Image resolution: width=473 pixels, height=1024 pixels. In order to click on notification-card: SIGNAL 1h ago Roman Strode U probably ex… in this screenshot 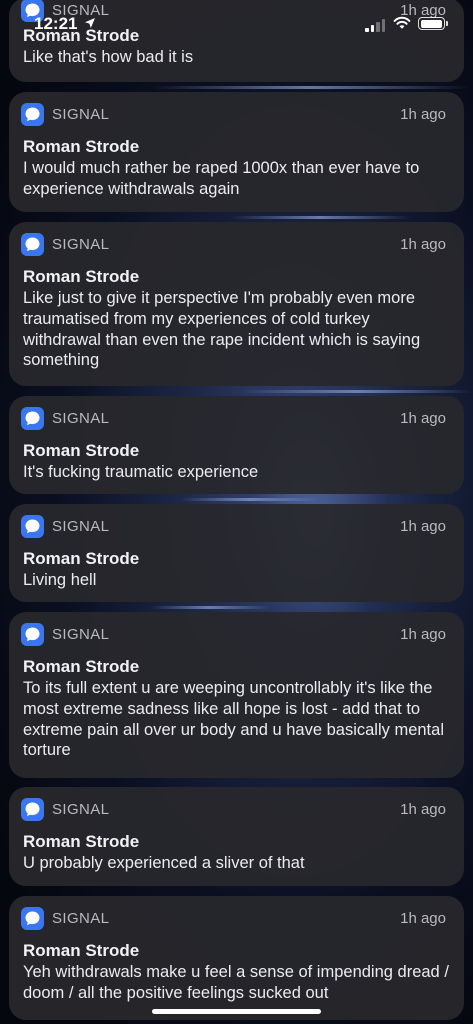, I will do `click(236, 836)`.